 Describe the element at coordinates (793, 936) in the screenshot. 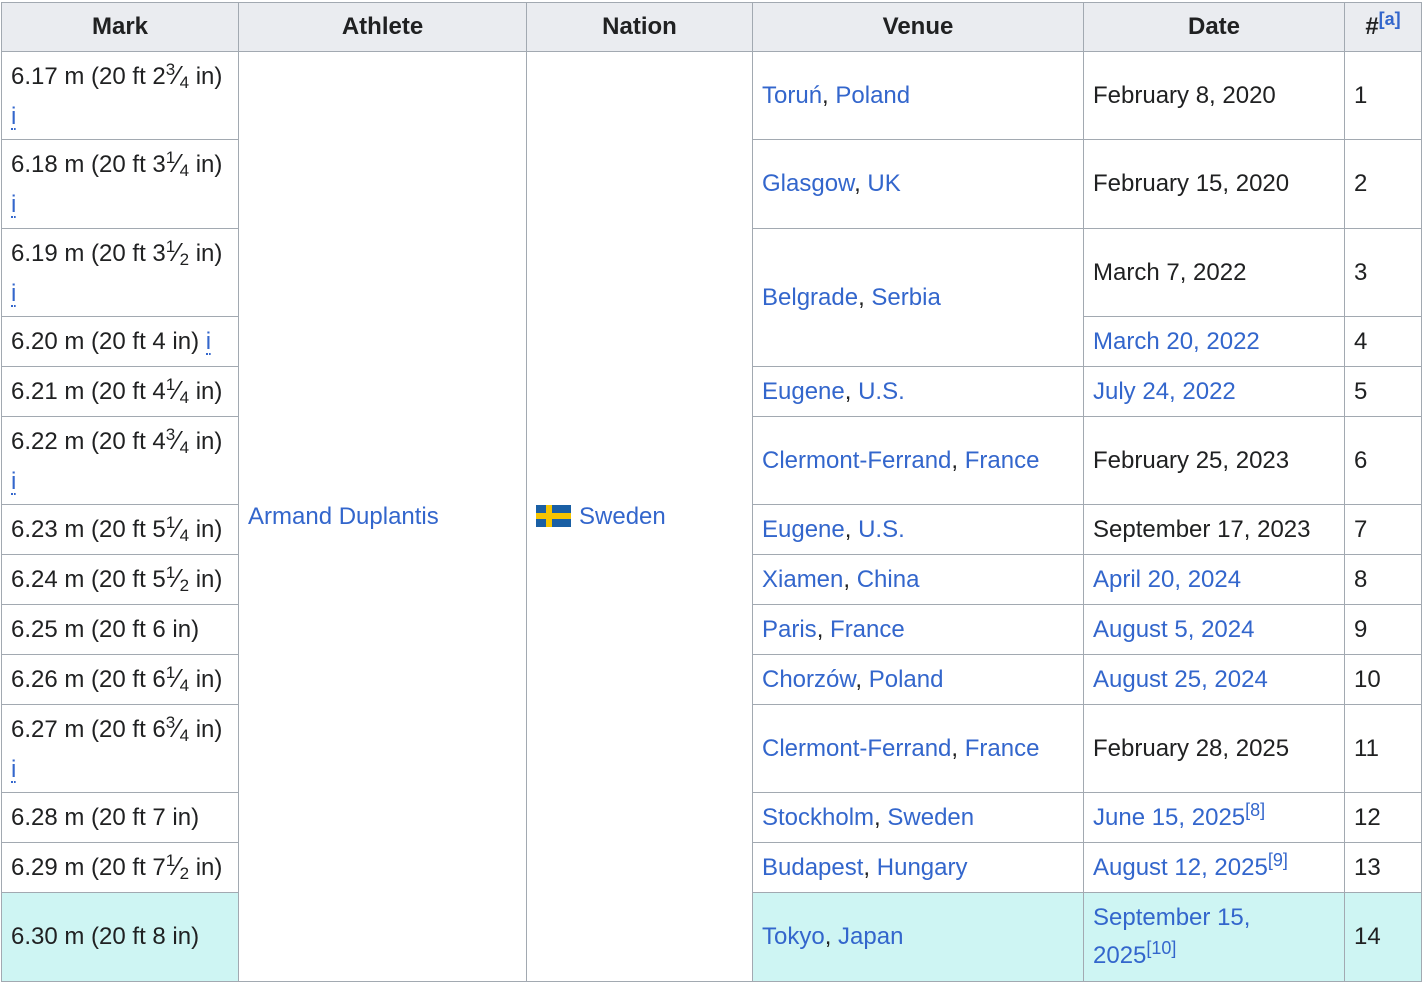

I see `venue-city-link: Tokyo` at that location.